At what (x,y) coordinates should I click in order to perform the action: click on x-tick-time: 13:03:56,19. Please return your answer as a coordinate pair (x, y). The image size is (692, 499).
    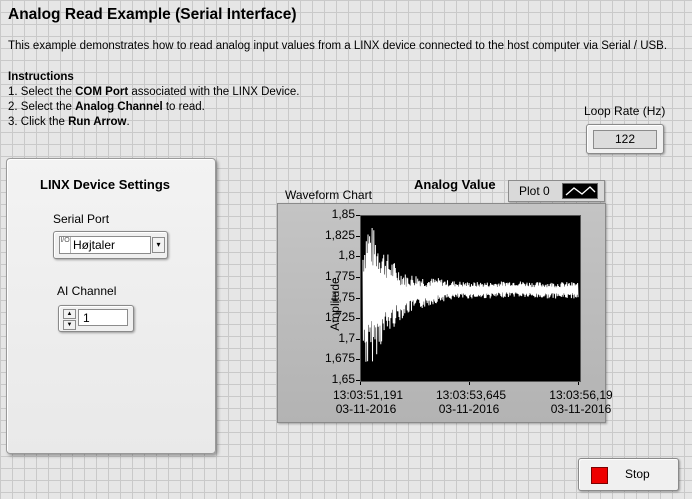
    Looking at the image, I should click on (581, 395).